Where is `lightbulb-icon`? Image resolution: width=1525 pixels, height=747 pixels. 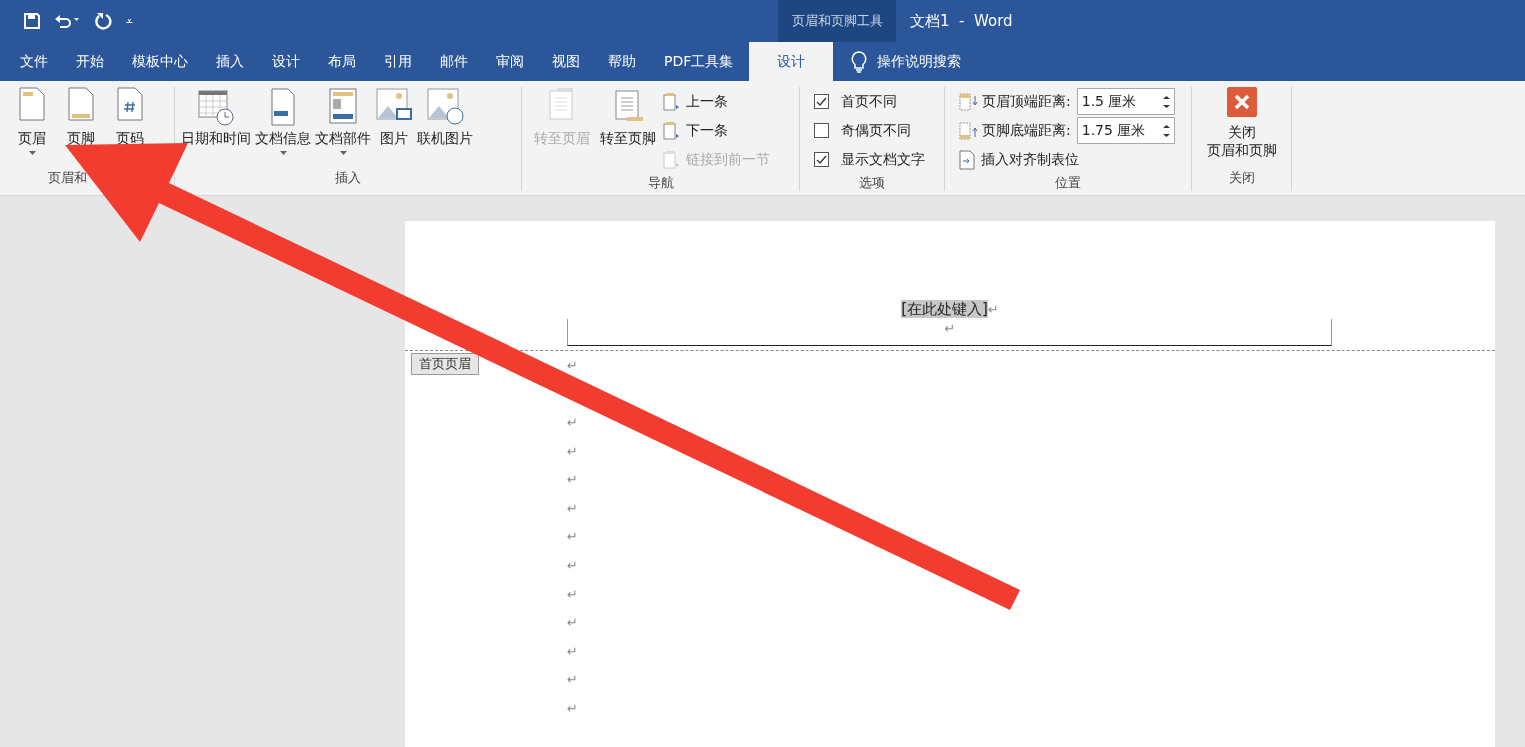
lightbulb-icon is located at coordinates (859, 61).